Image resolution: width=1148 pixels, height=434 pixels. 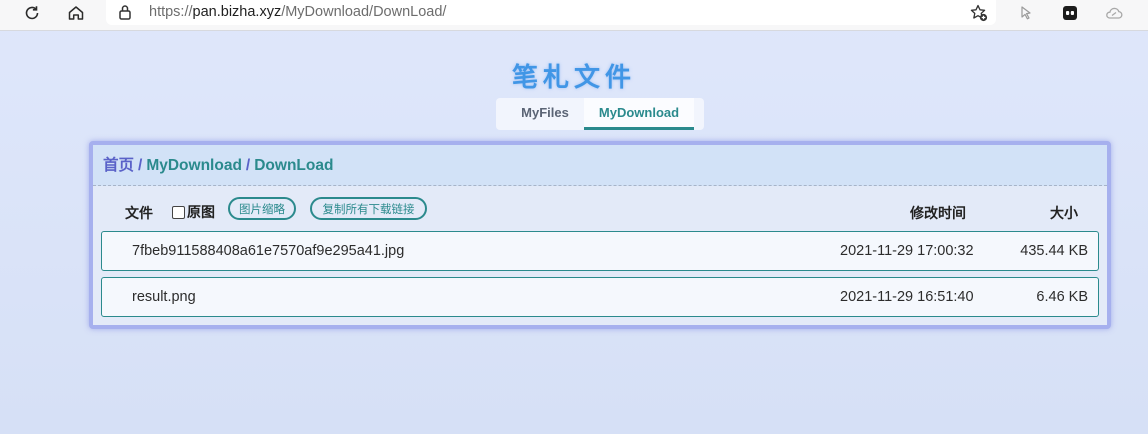 I want to click on original-image-checkbox, so click(x=178, y=212).